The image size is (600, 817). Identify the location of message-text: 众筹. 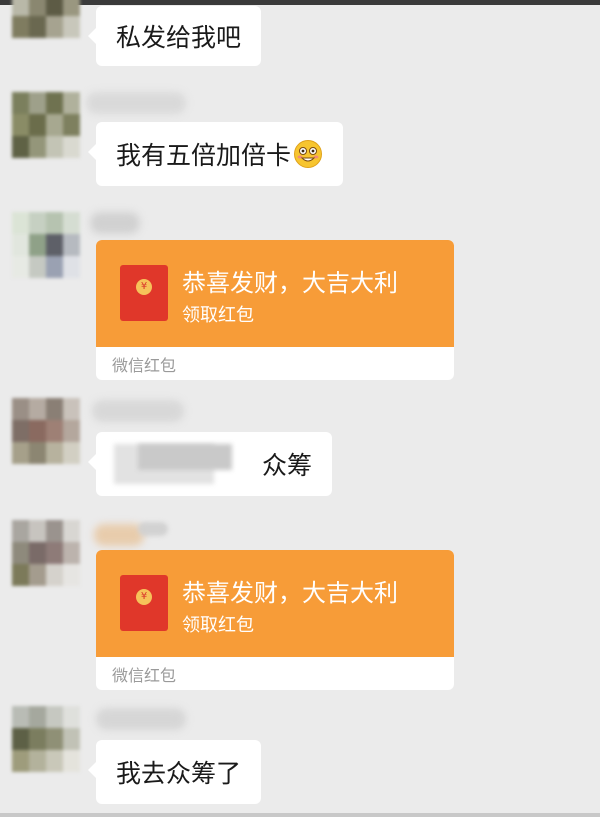
(286, 465).